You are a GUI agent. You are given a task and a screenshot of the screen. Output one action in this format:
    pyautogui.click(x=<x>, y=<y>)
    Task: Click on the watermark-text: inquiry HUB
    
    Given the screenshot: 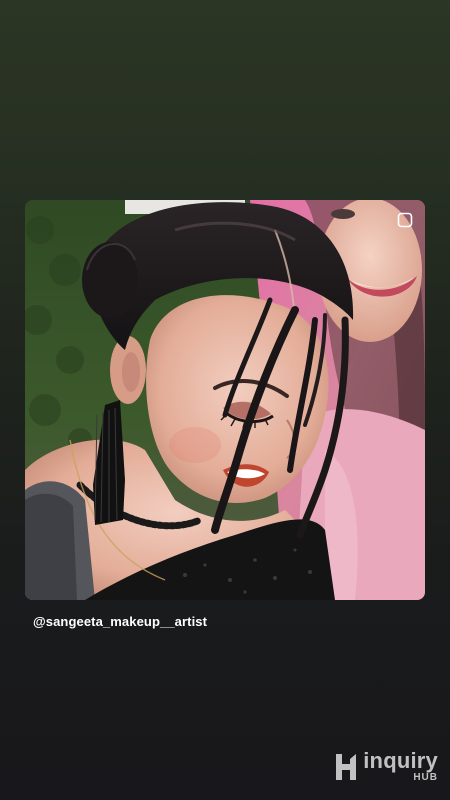 What is the action you would take?
    pyautogui.click(x=400, y=766)
    